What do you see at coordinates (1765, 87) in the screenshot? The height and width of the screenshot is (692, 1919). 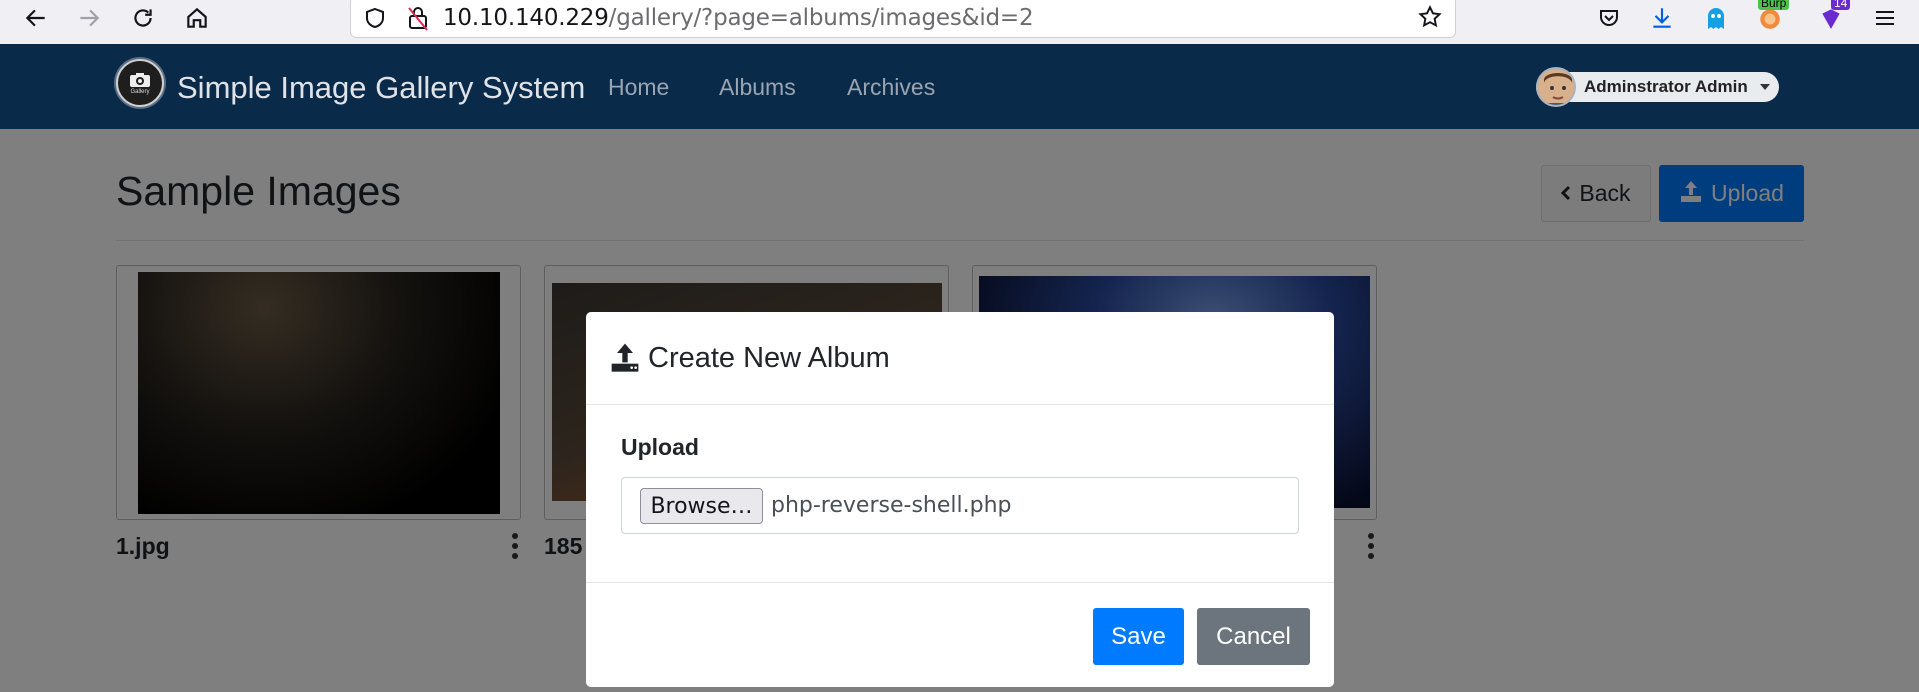 I see `caret-down-icon` at bounding box center [1765, 87].